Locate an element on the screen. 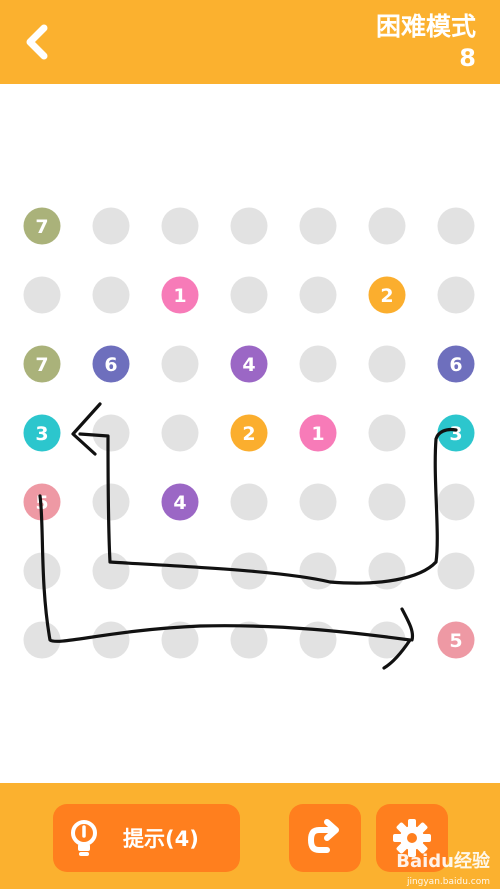 The image size is (500, 889). redo-button is located at coordinates (325, 838).